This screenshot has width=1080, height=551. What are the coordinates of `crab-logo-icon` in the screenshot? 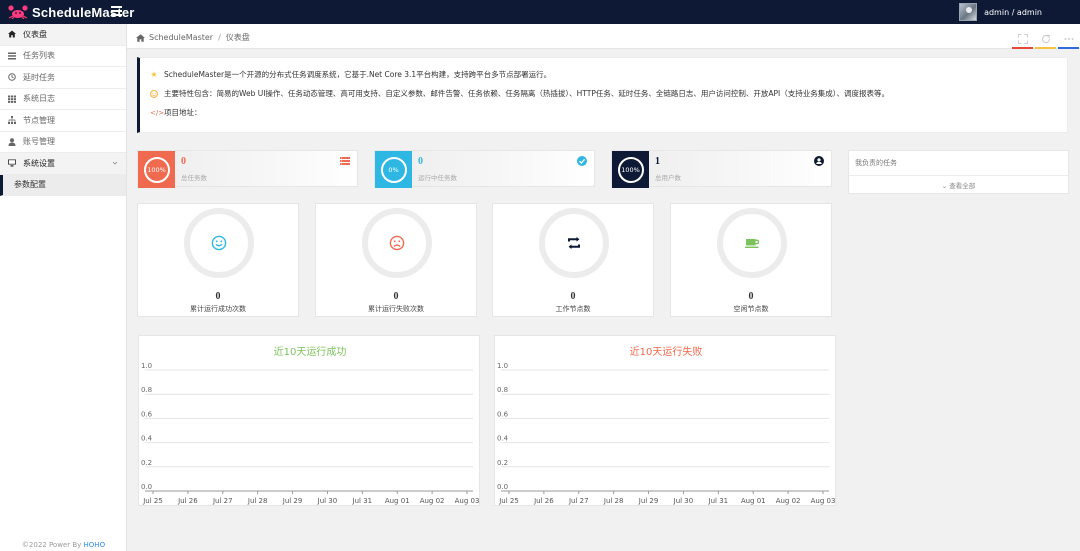 It's located at (18, 12).